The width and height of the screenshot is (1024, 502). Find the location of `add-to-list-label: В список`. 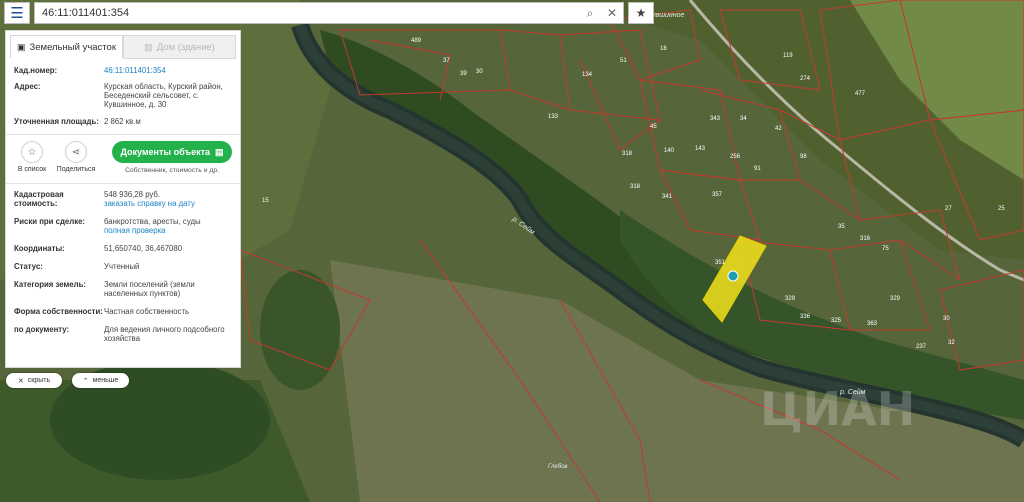

add-to-list-label: В список is located at coordinates (32, 169).